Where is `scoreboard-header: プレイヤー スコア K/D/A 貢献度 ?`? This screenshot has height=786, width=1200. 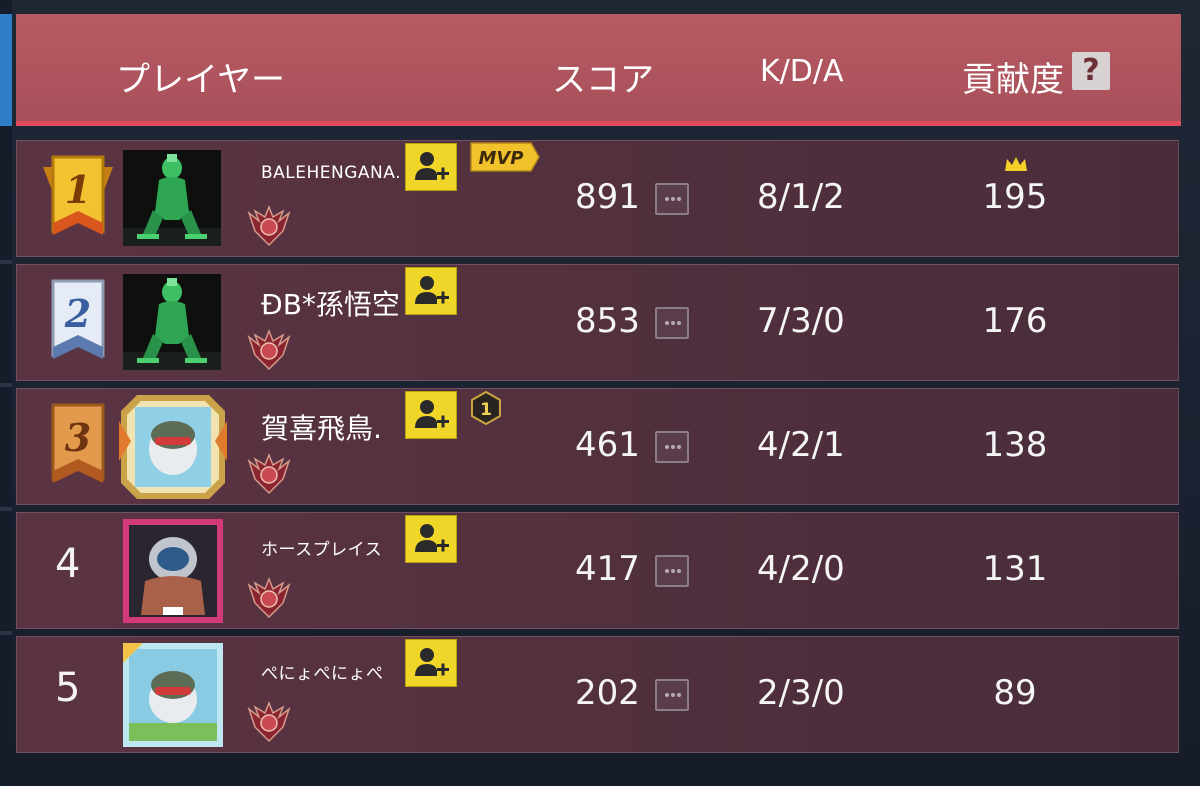 scoreboard-header: プレイヤー スコア K/D/A 貢献度 ? is located at coordinates (598, 68).